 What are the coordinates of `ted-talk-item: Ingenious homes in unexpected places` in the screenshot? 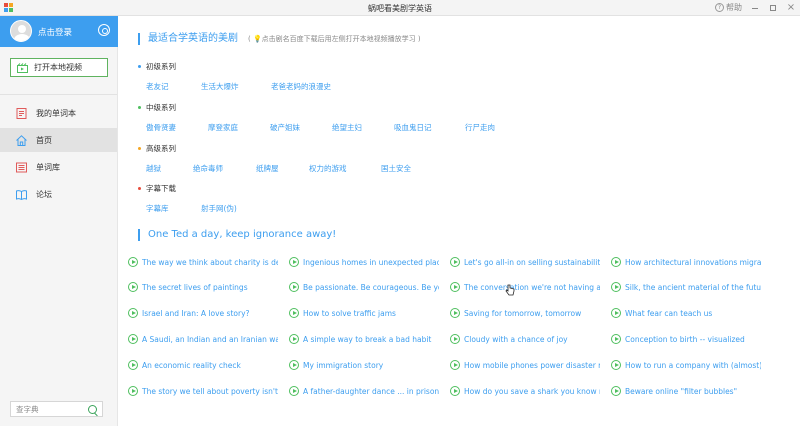 It's located at (364, 262).